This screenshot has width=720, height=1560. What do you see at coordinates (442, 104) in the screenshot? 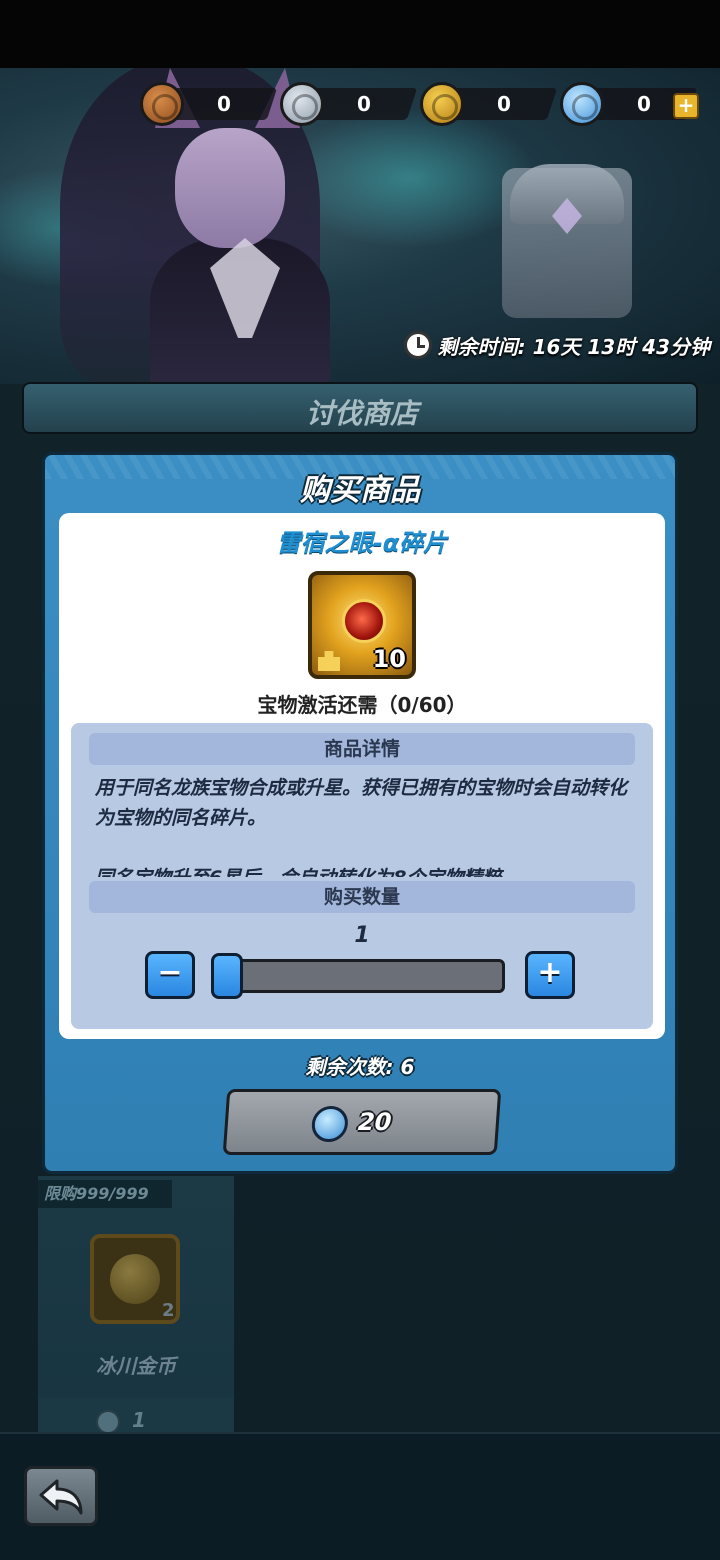
I see `gold-coin-icon` at bounding box center [442, 104].